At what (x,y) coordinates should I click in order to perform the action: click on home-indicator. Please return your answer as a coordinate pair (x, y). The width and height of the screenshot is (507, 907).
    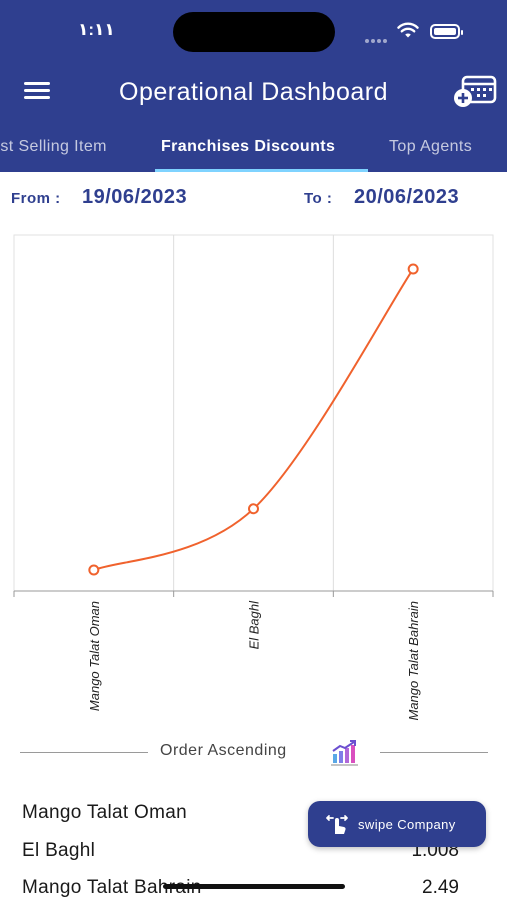
    Looking at the image, I should click on (254, 886).